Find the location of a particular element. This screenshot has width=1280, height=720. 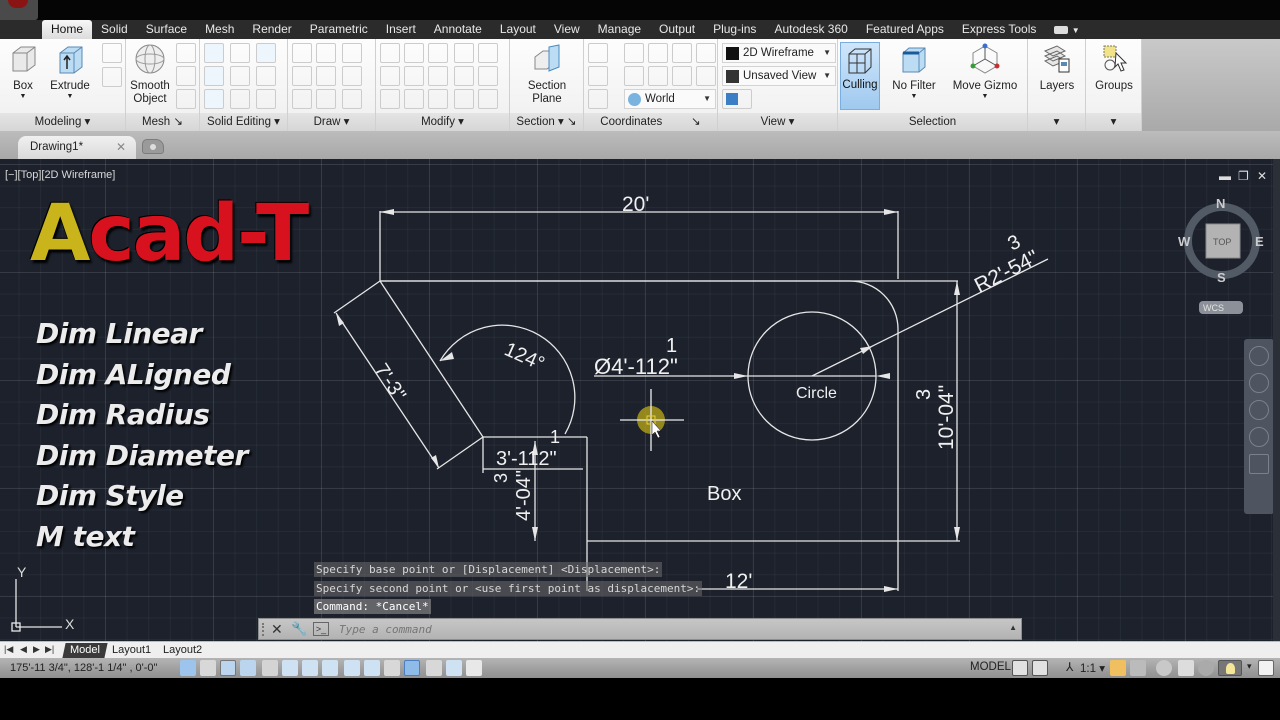

viewcube-top-face: TOP is located at coordinates (1222, 242).